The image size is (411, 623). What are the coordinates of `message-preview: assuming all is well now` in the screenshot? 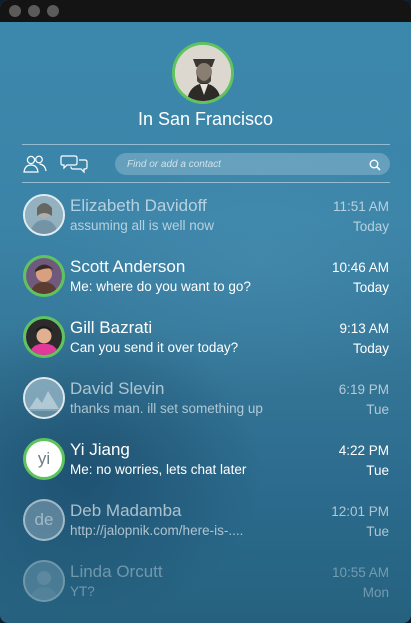 It's located at (142, 225).